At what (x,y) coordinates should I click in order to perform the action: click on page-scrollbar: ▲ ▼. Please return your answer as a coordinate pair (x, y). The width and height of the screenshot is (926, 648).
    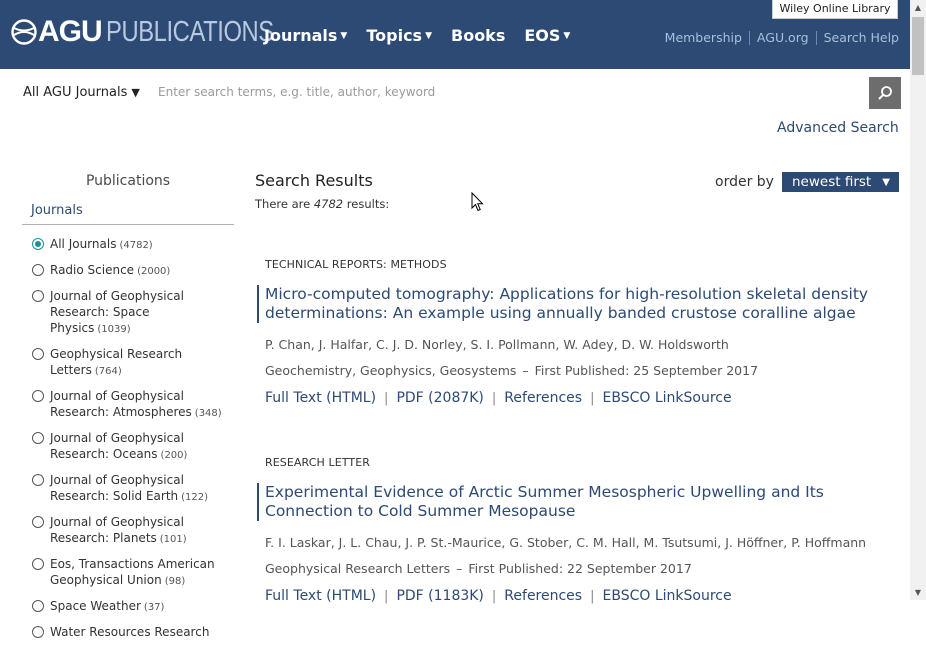
    Looking at the image, I should click on (918, 300).